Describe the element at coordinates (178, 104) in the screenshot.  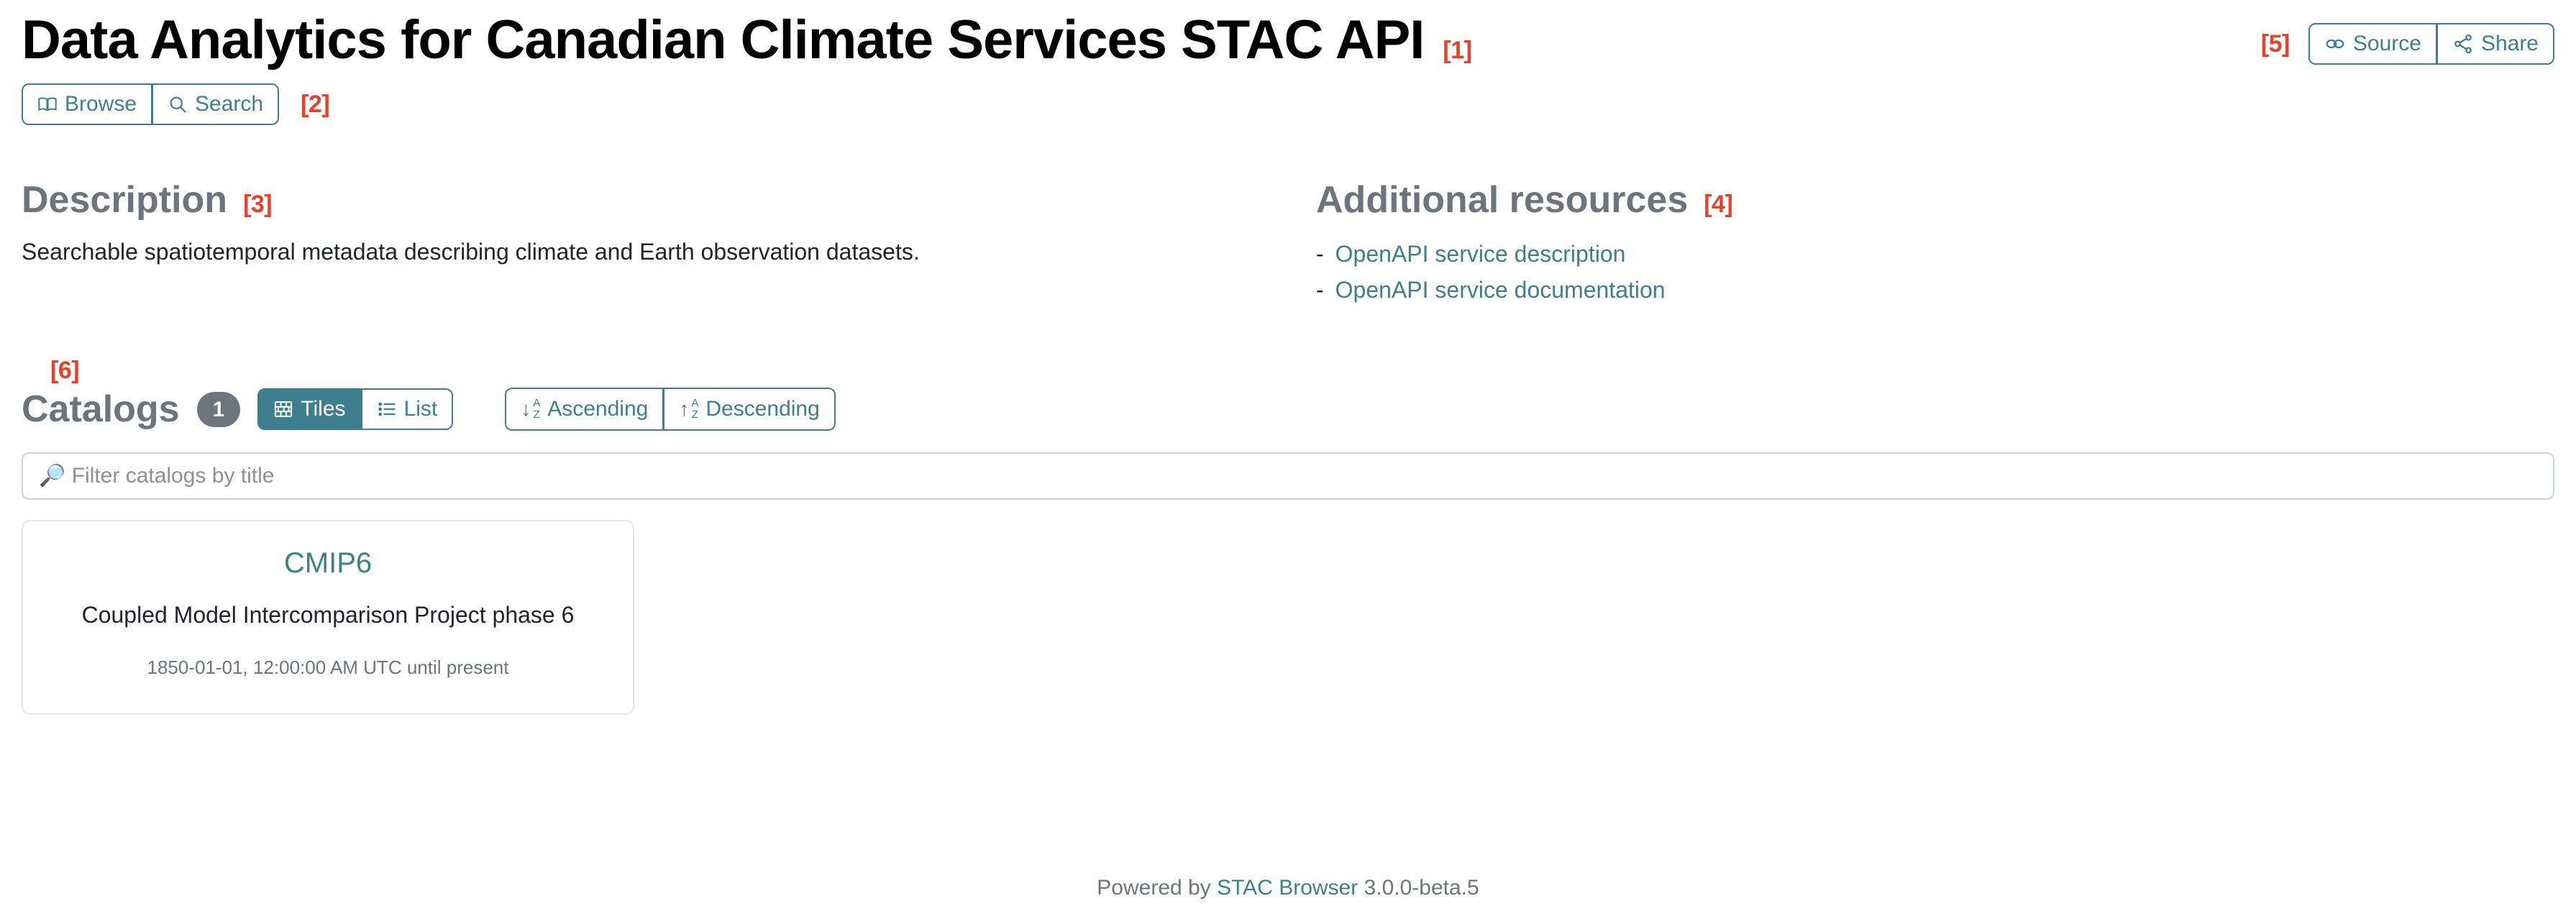
I see `search-icon` at that location.